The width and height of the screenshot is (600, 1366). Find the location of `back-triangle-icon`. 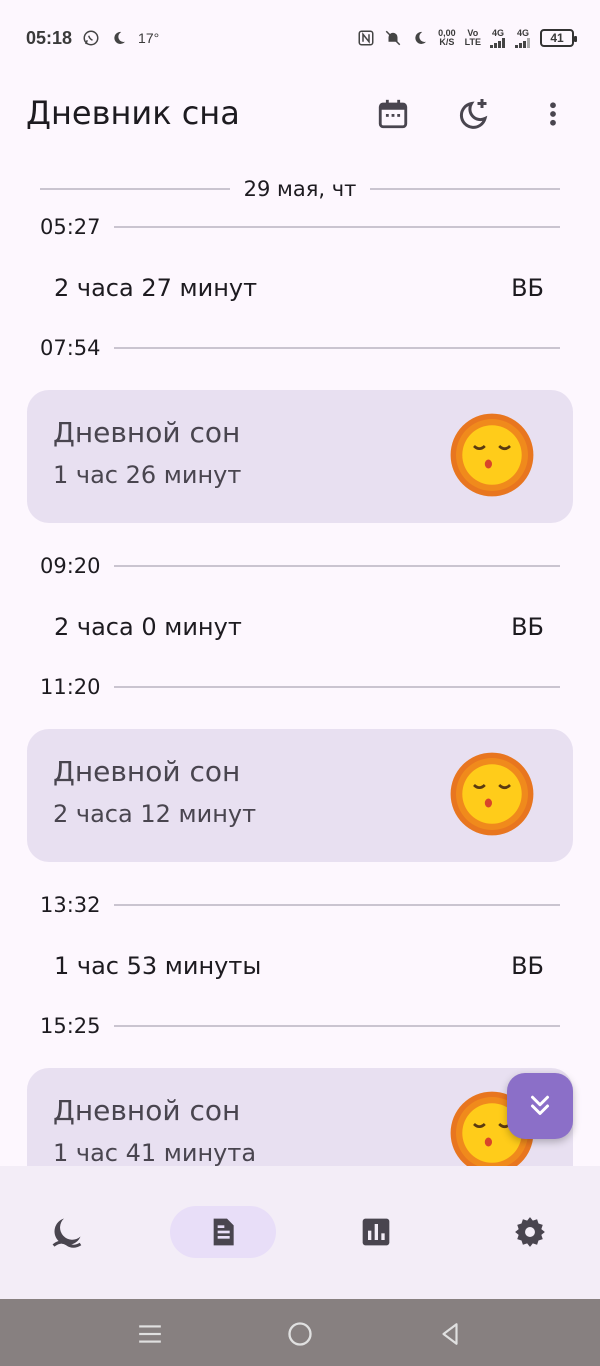

back-triangle-icon is located at coordinates (450, 1334).